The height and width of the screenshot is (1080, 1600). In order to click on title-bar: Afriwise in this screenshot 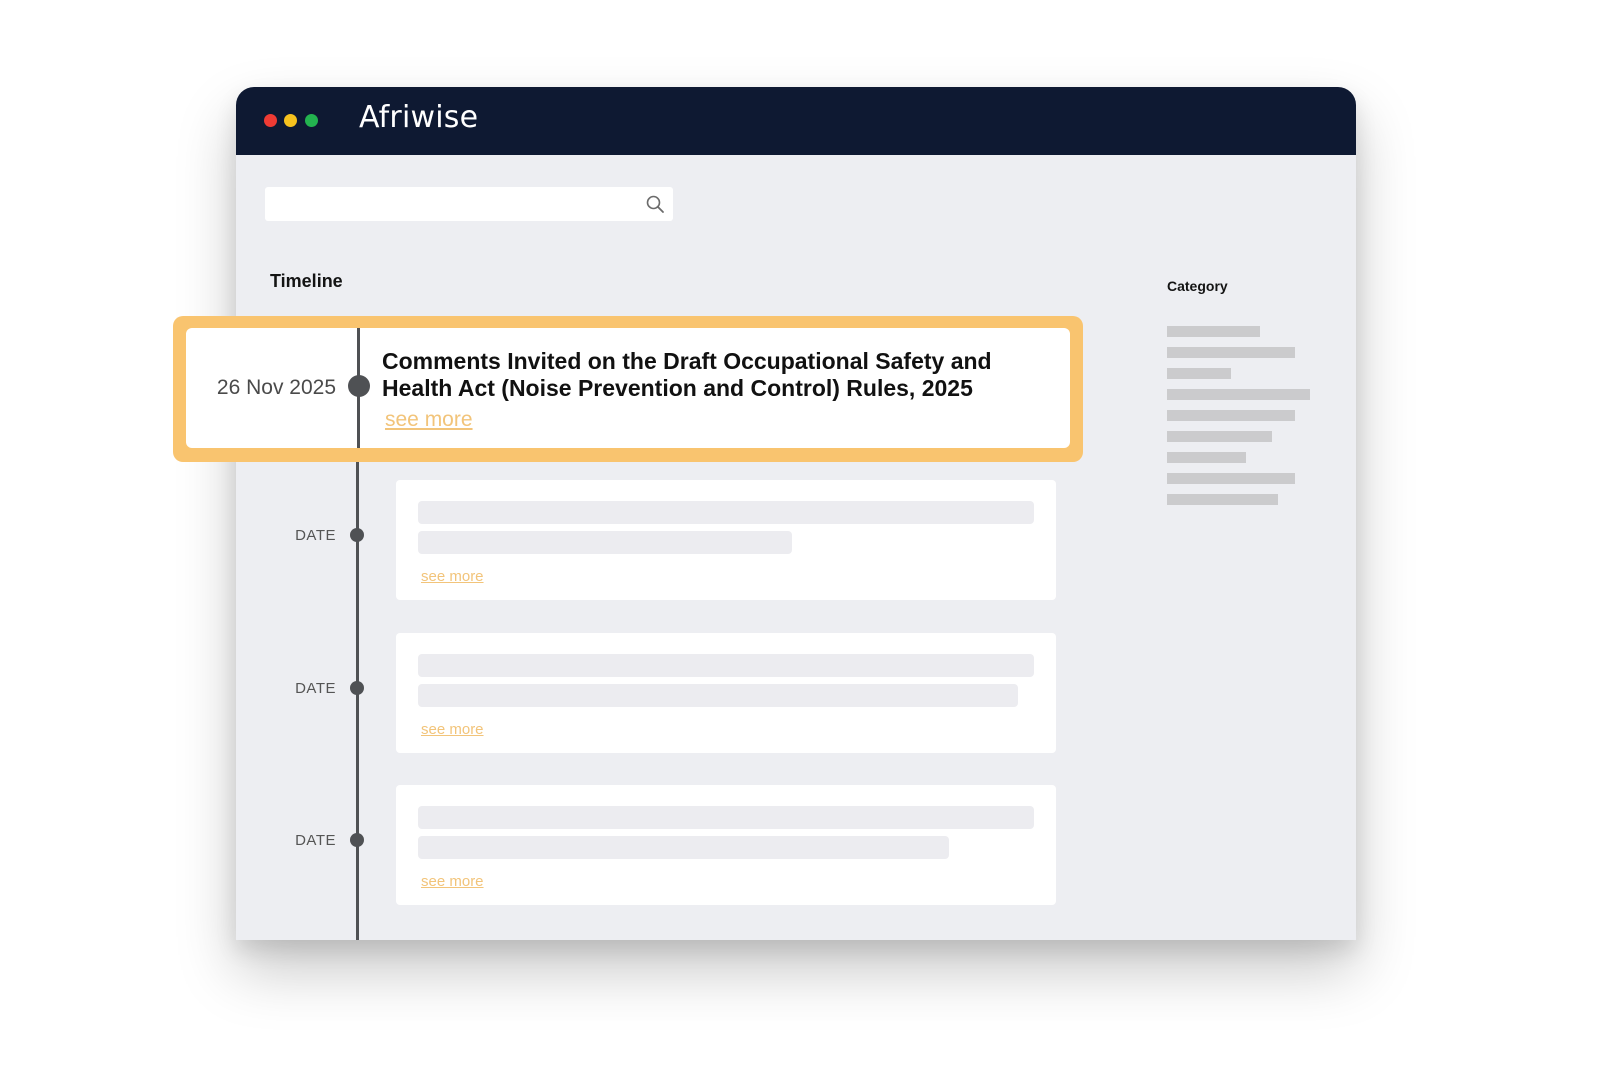, I will do `click(796, 121)`.